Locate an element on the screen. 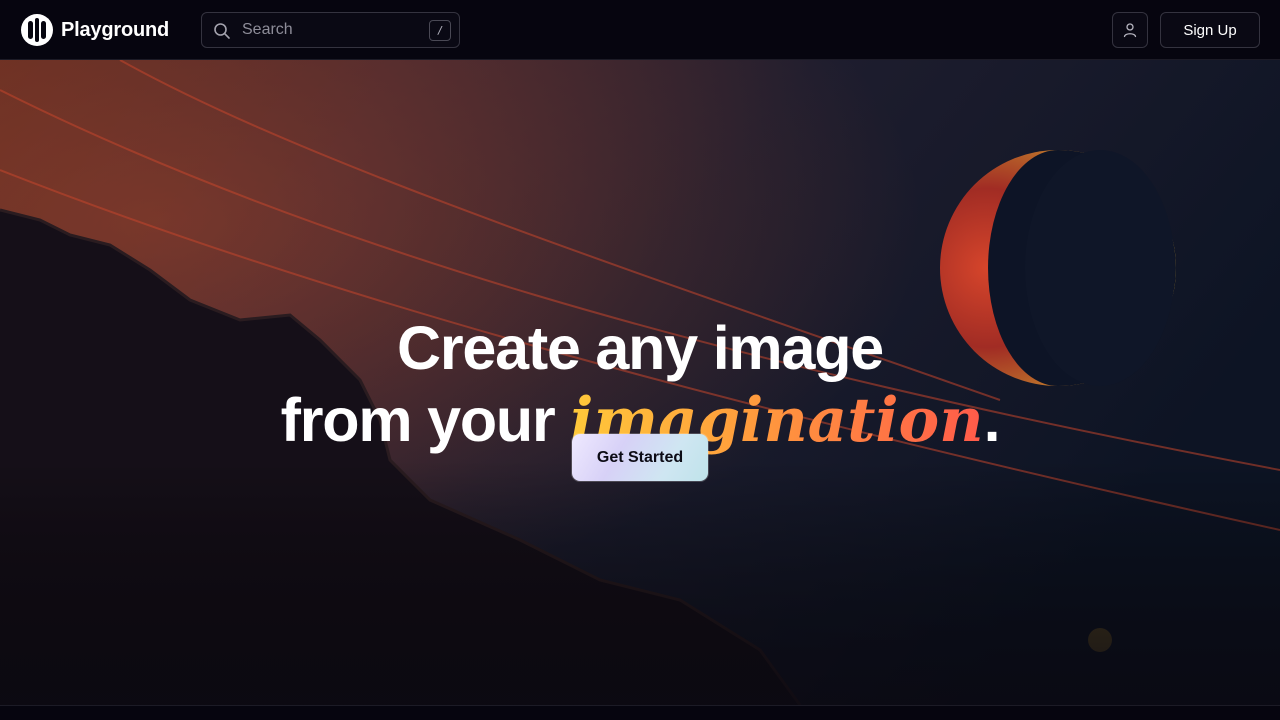 The image size is (1280, 720). user-icon is located at coordinates (1130, 30).